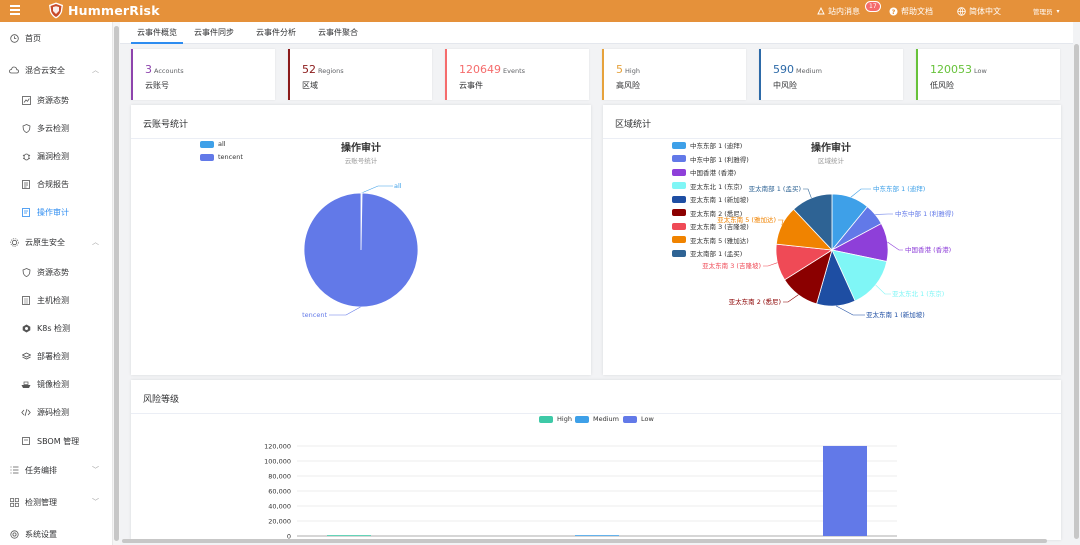 The height and width of the screenshot is (545, 1080). What do you see at coordinates (53, 412) in the screenshot?
I see `sidebar-item-label: 源码检测` at bounding box center [53, 412].